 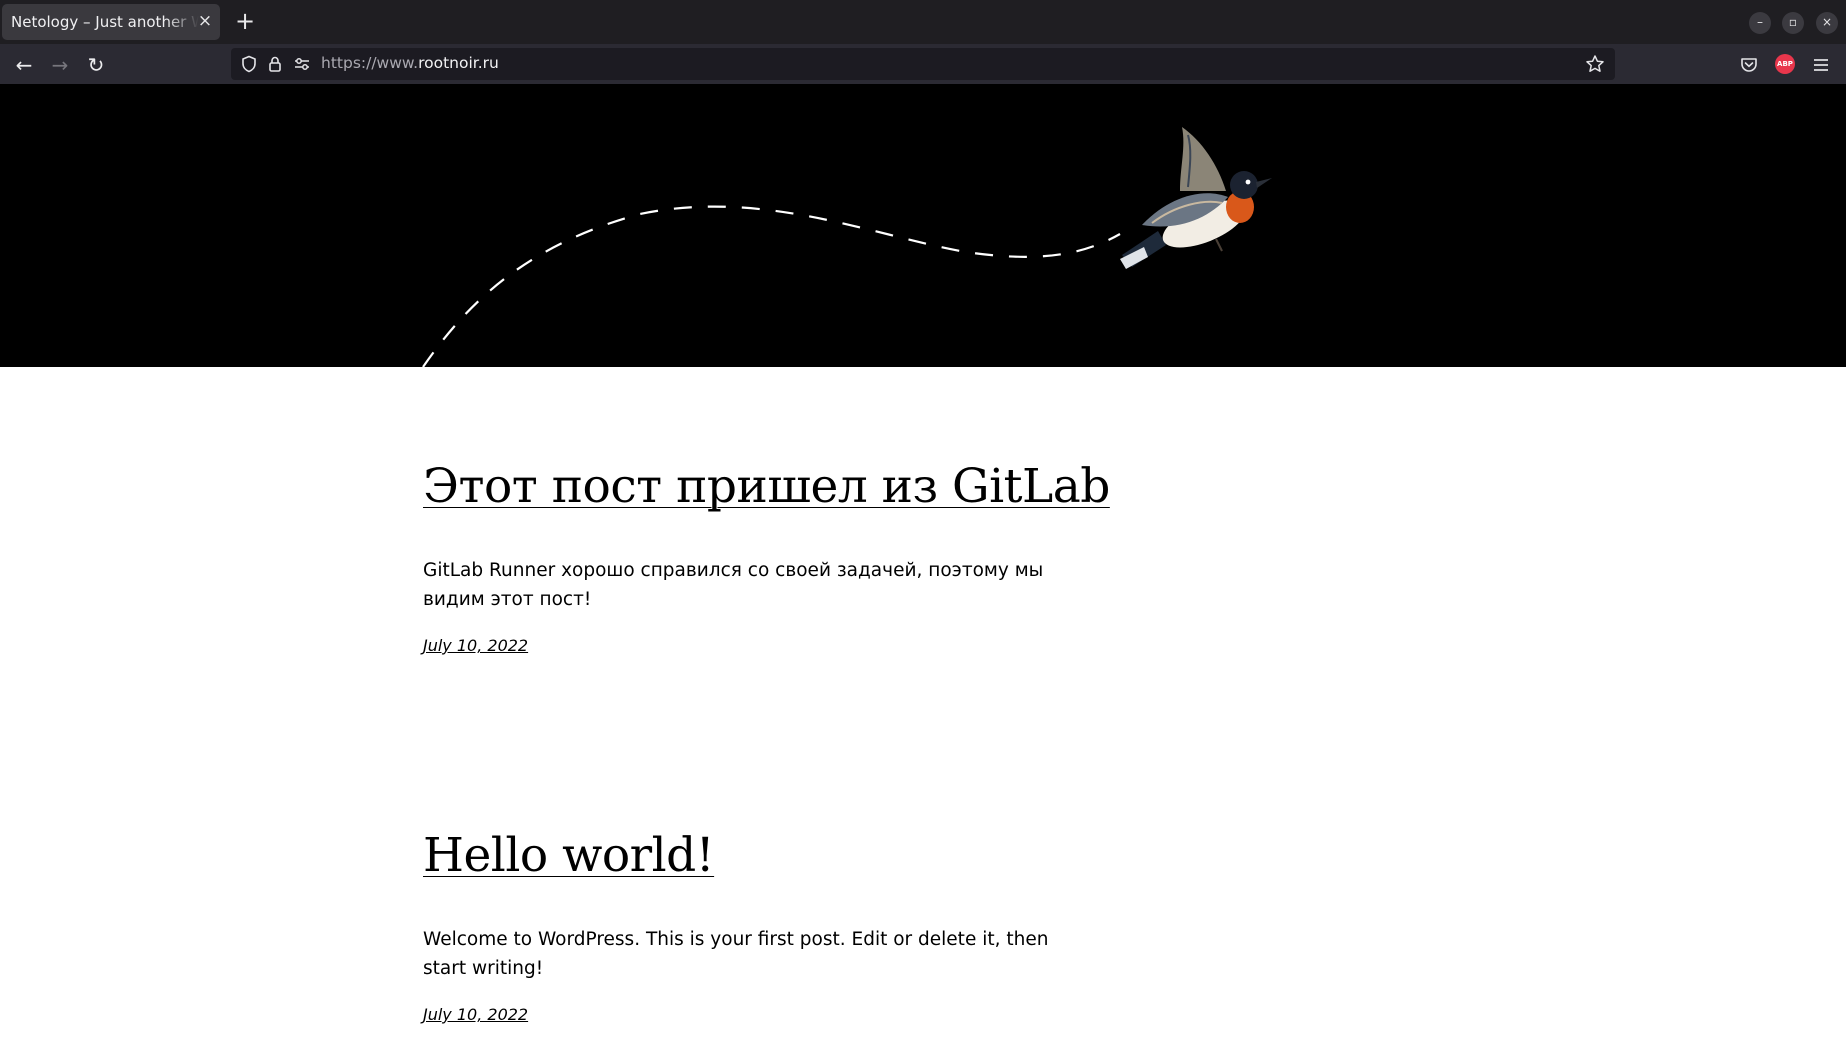 I want to click on adblock-plus-icon: ABP, so click(x=1786, y=65).